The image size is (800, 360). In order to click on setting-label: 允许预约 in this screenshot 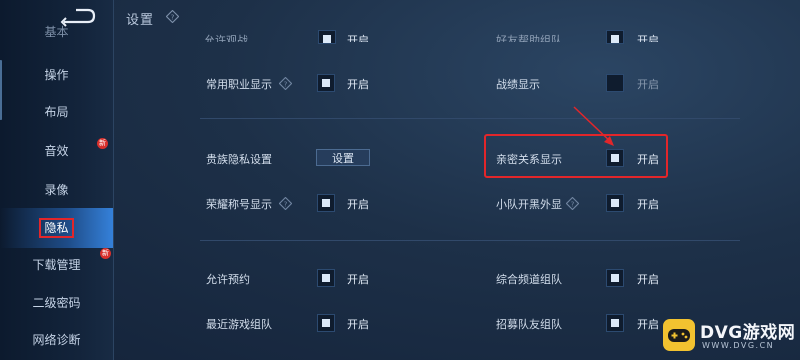, I will do `click(228, 279)`.